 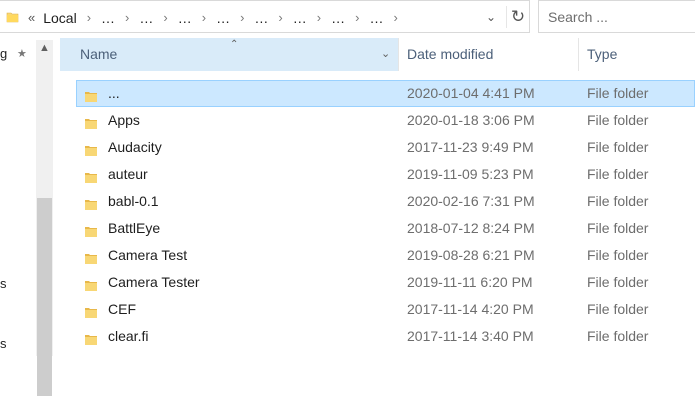 What do you see at coordinates (44, 48) in the screenshot?
I see `scroll-up-icon: ▲` at bounding box center [44, 48].